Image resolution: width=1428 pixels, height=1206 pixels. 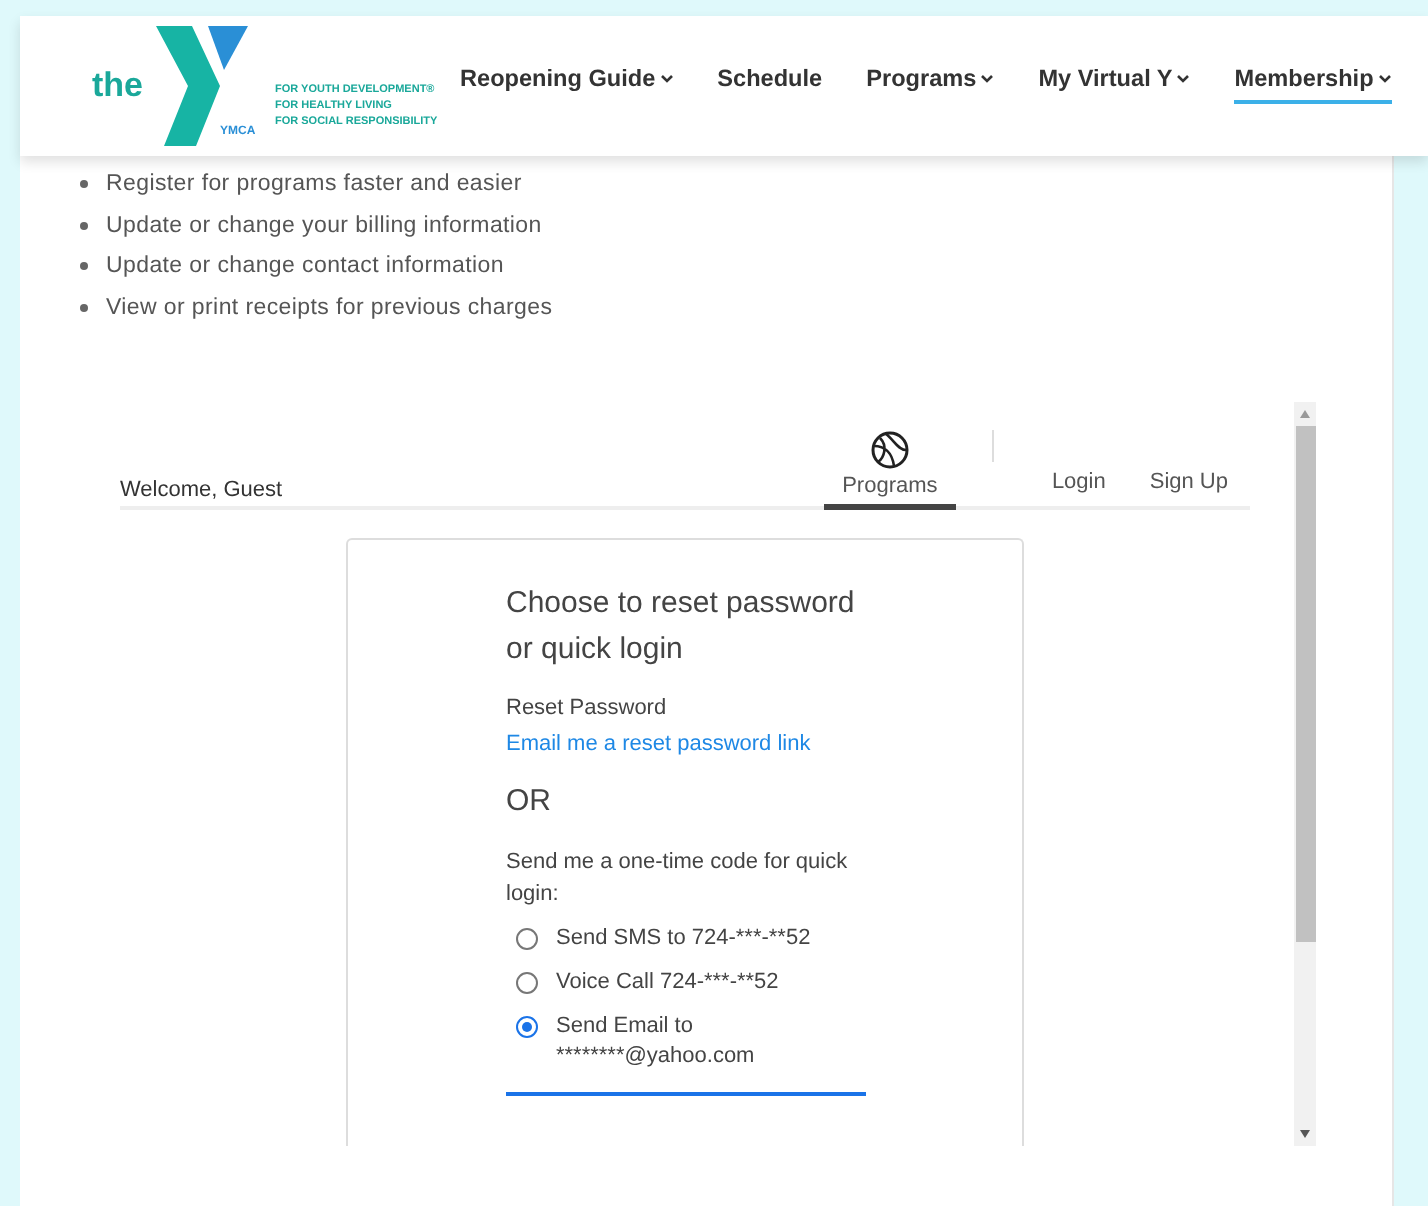 I want to click on option-label: Send Email to ********@yahoo.com, so click(x=656, y=1042).